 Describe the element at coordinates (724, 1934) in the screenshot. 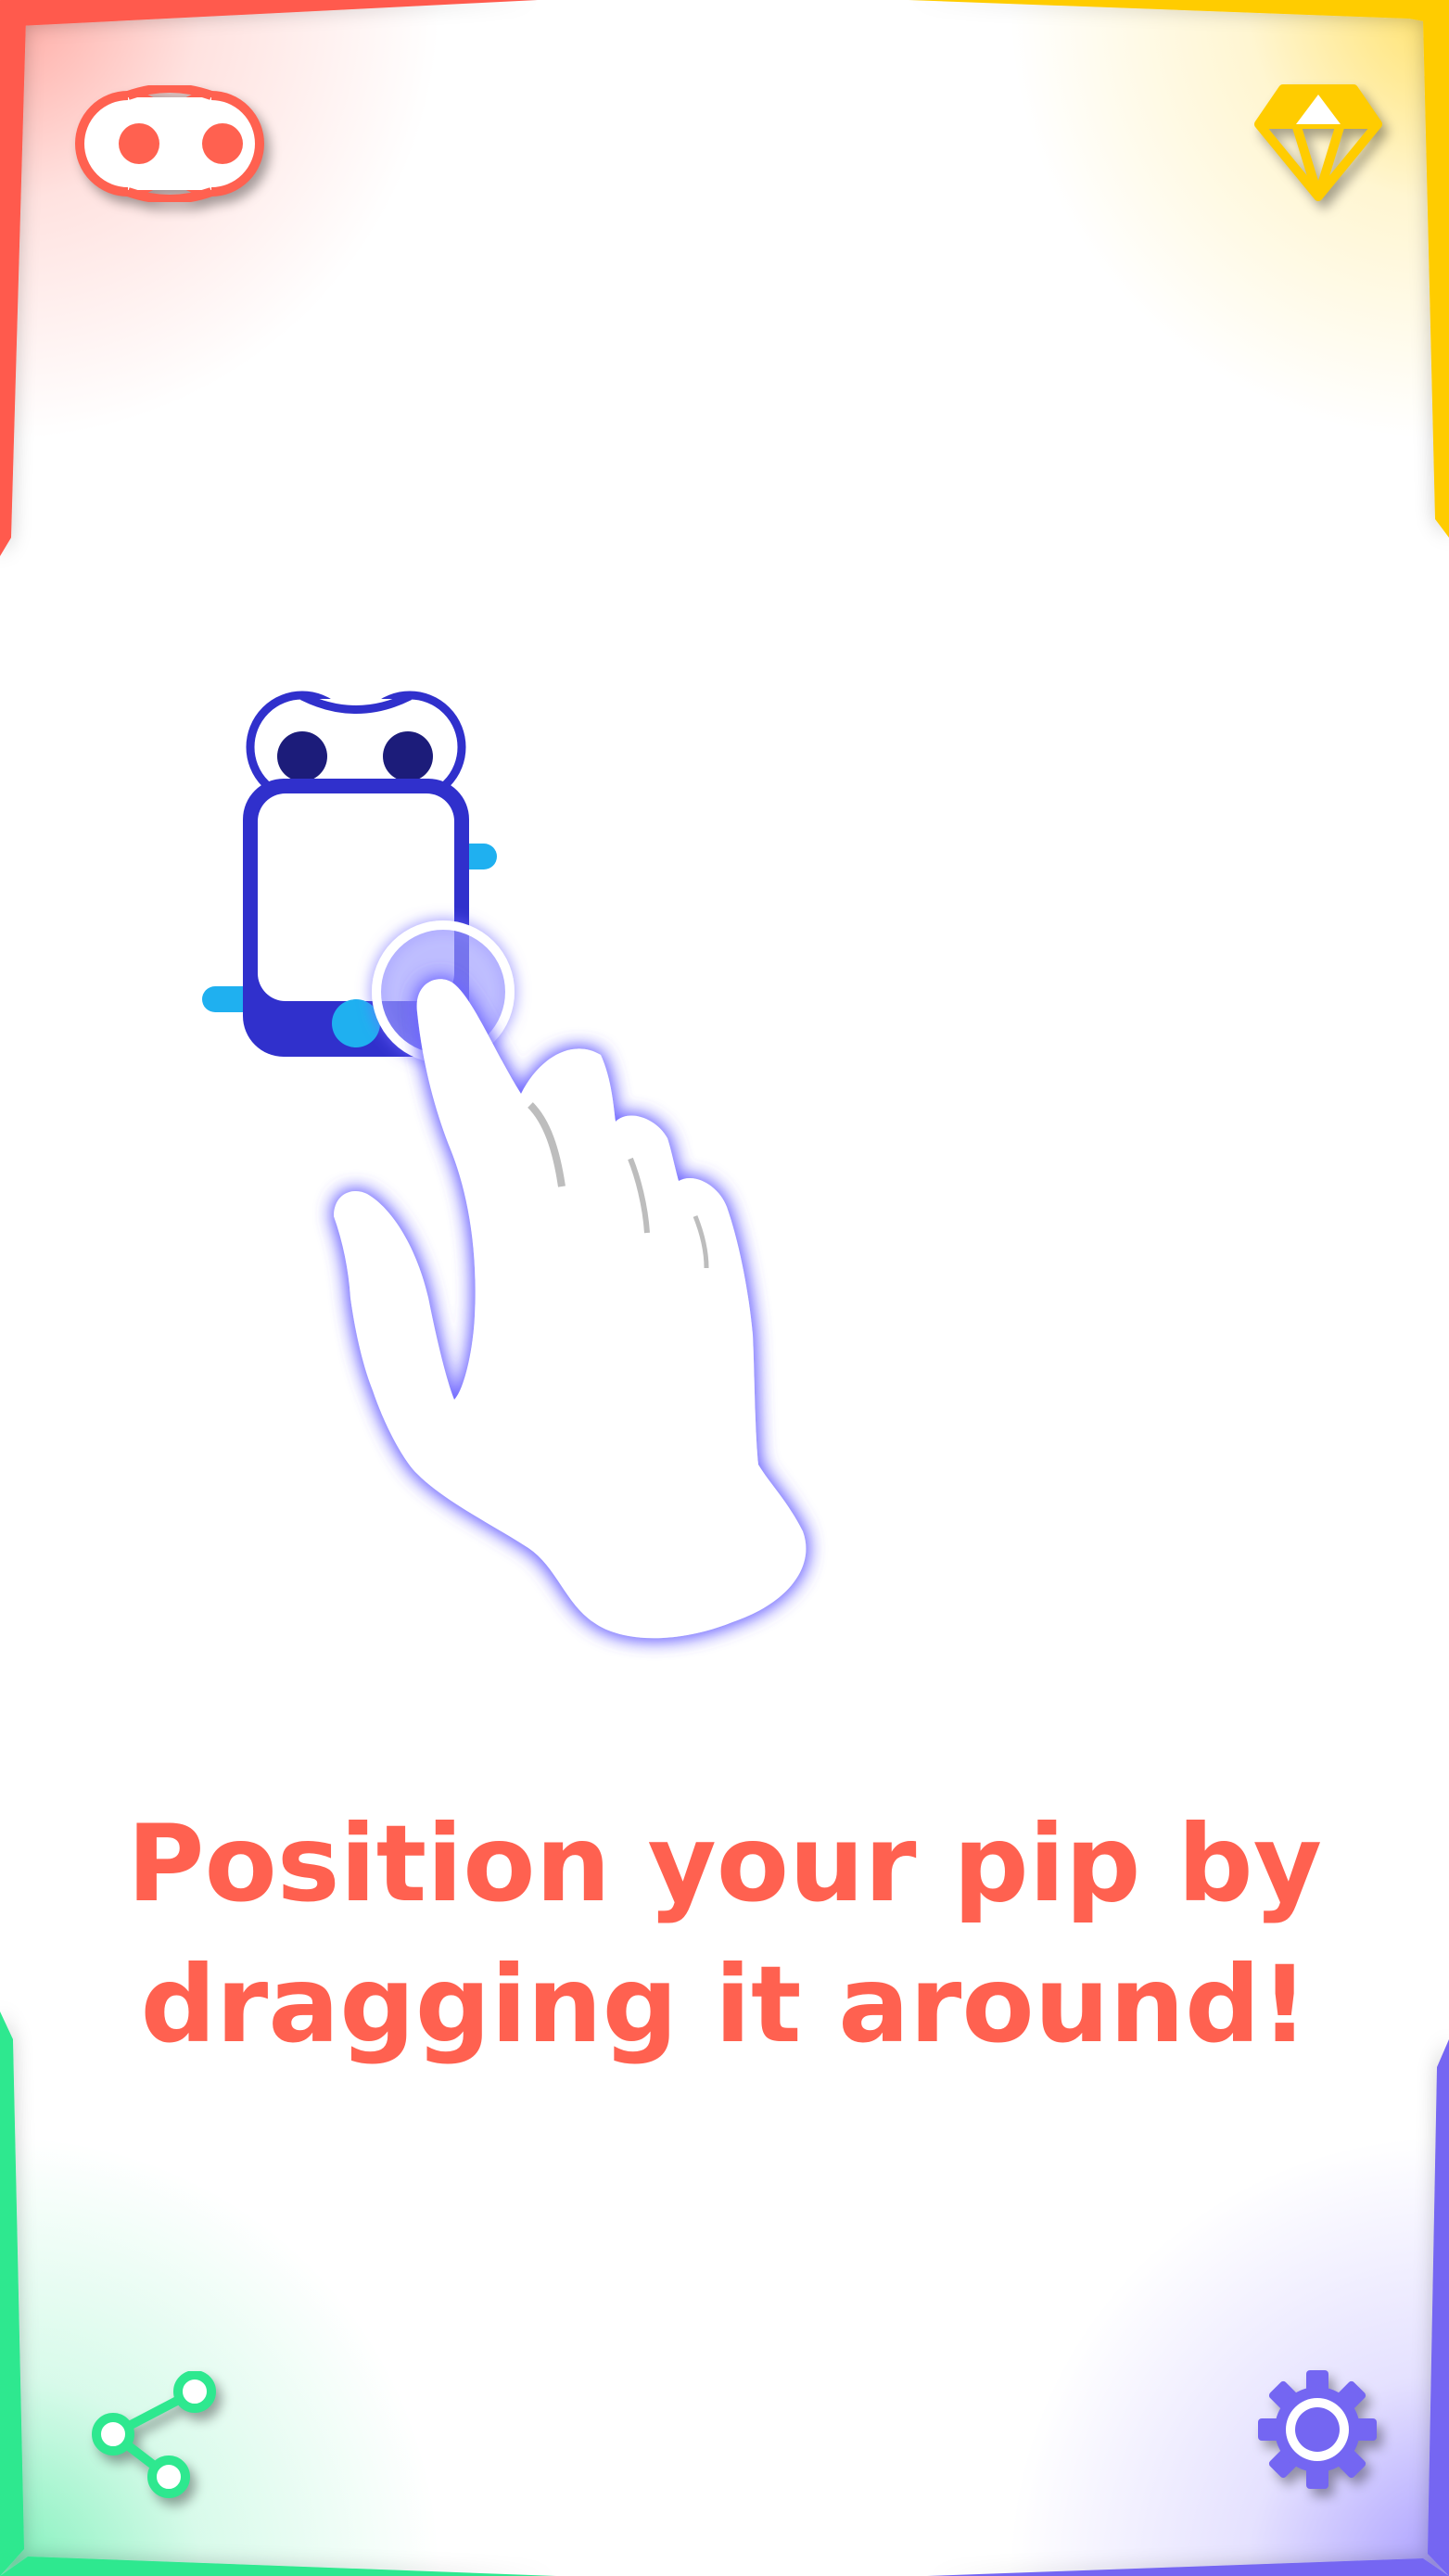

I see `instruction-text: Position your pip by dragging it around!` at that location.